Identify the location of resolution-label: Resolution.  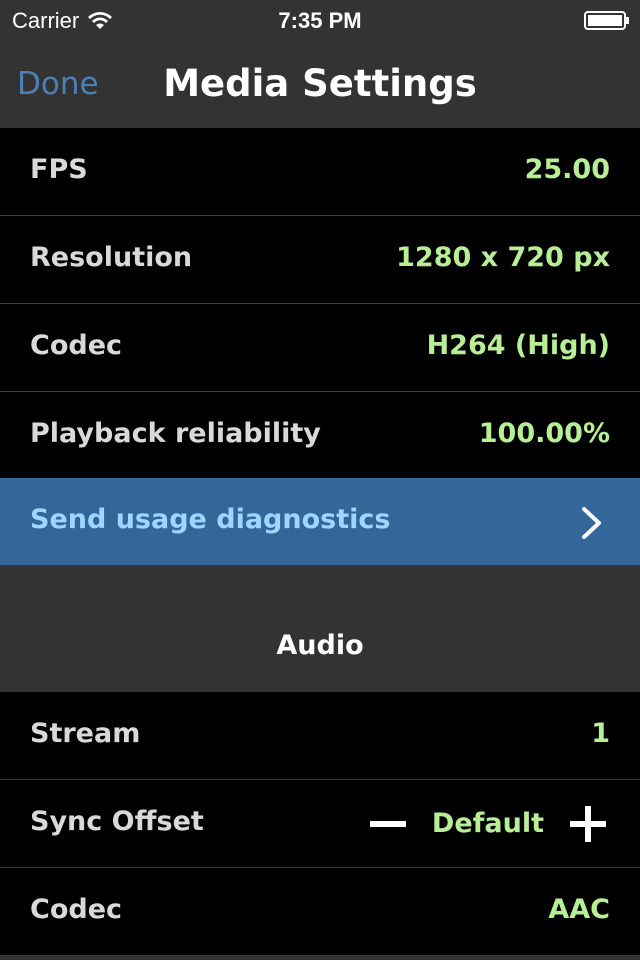
(111, 257).